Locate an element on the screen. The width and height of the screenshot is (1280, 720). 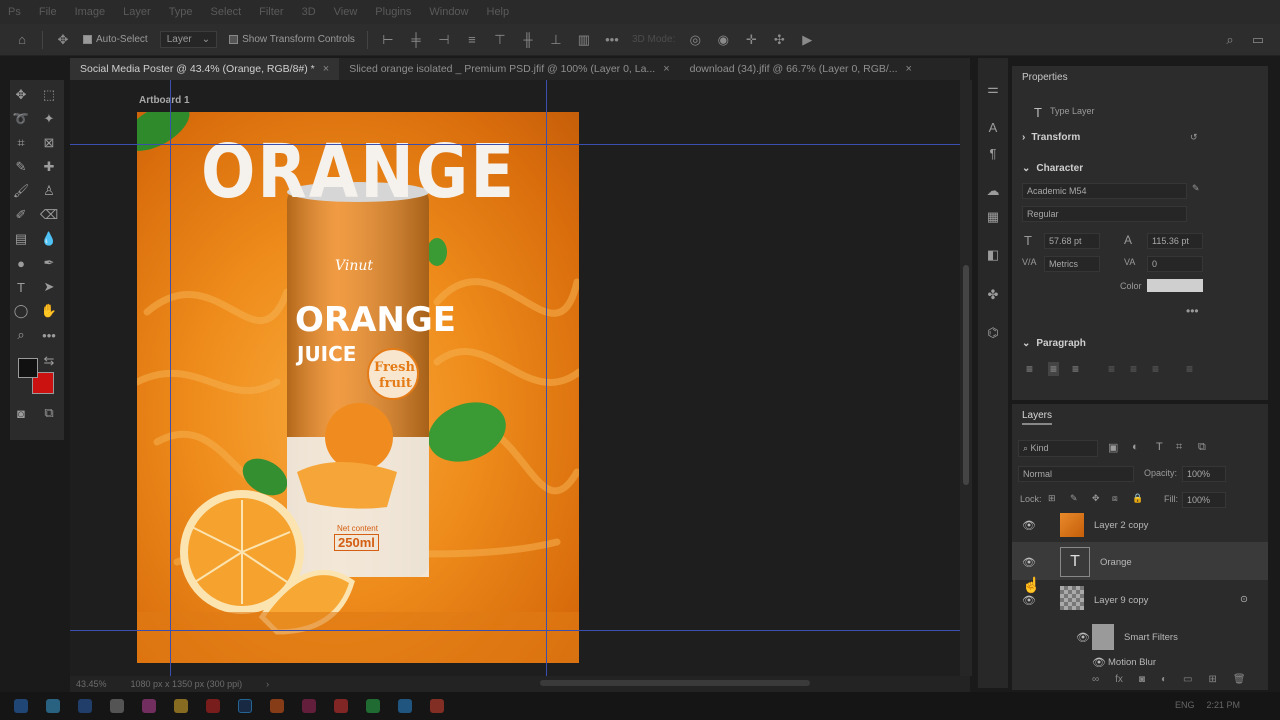
whatsapp-icon is located at coordinates (373, 706).